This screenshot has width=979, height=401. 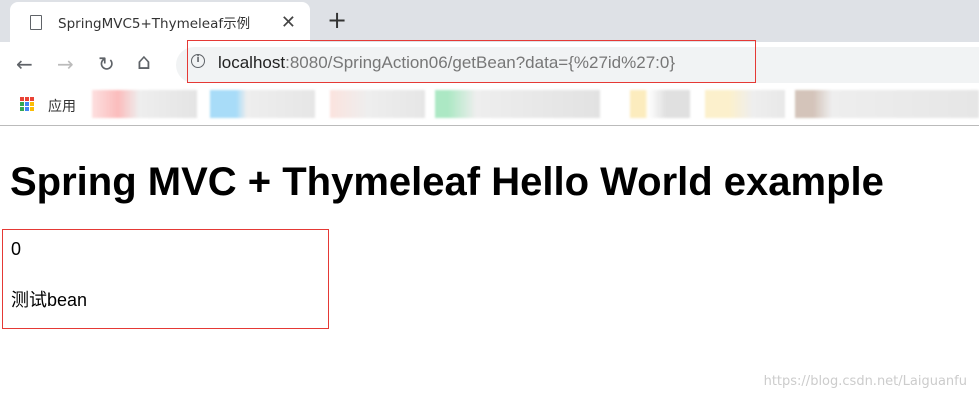 I want to click on forward-button: →, so click(x=65, y=64).